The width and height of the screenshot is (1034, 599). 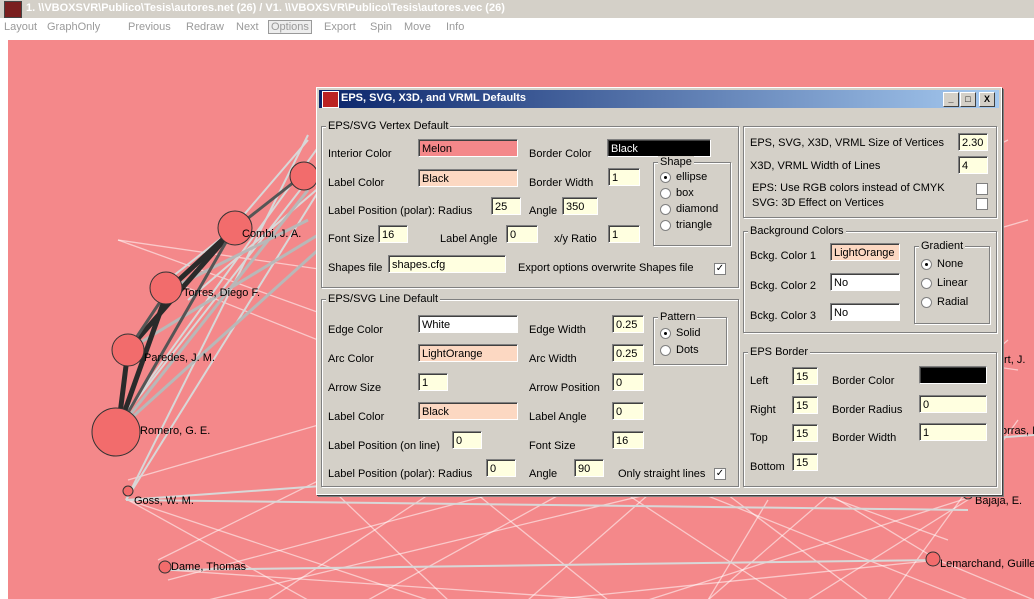 I want to click on straight-lines-checkbox: ✓, so click(x=720, y=474).